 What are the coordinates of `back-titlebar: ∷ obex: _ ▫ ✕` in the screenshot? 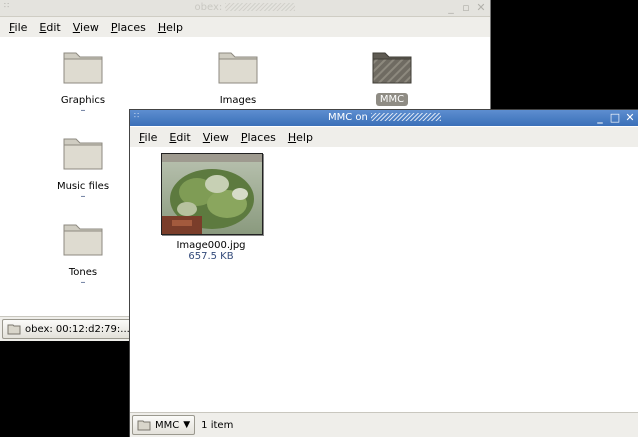 It's located at (245, 8).